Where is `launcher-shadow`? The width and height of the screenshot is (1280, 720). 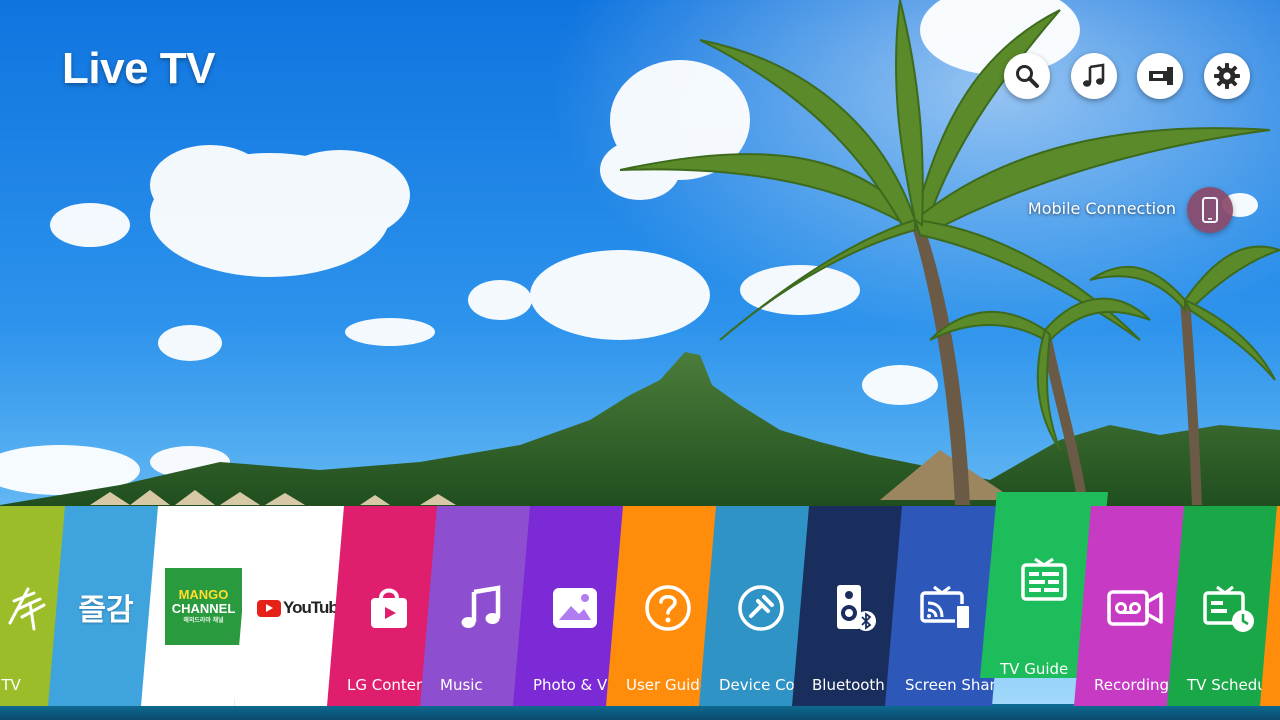 launcher-shadow is located at coordinates (640, 712).